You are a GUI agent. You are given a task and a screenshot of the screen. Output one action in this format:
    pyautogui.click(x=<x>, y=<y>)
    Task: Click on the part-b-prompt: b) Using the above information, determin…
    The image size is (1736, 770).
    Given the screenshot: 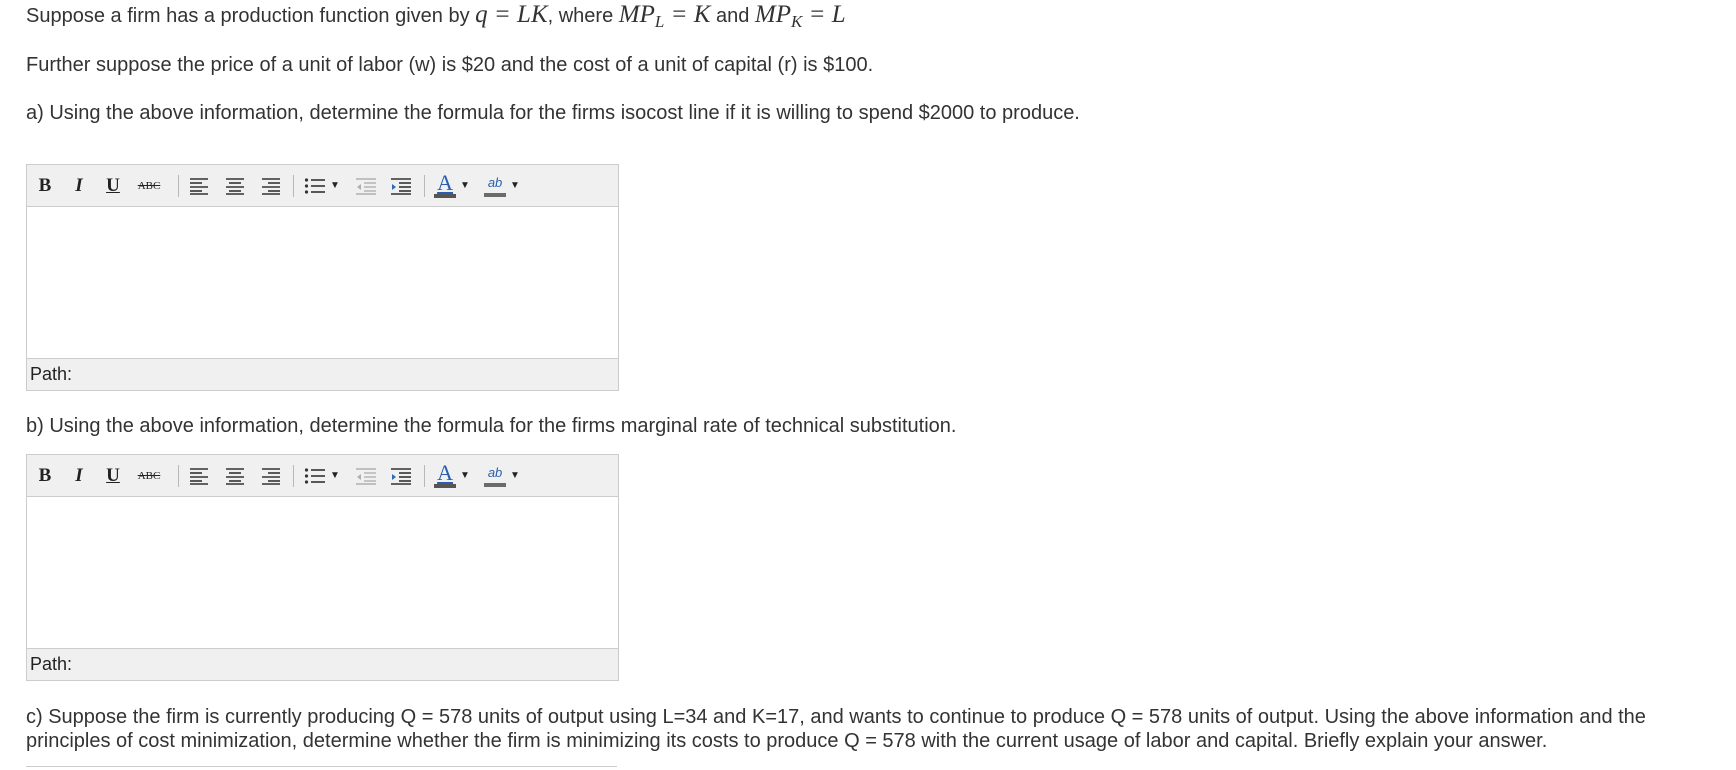 What is the action you would take?
    pyautogui.click(x=491, y=426)
    